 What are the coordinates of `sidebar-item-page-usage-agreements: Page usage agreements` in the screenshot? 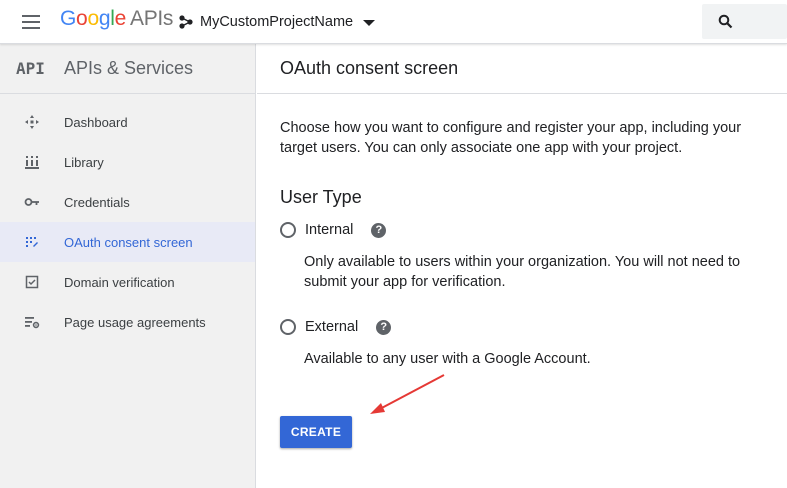 It's located at (127, 322).